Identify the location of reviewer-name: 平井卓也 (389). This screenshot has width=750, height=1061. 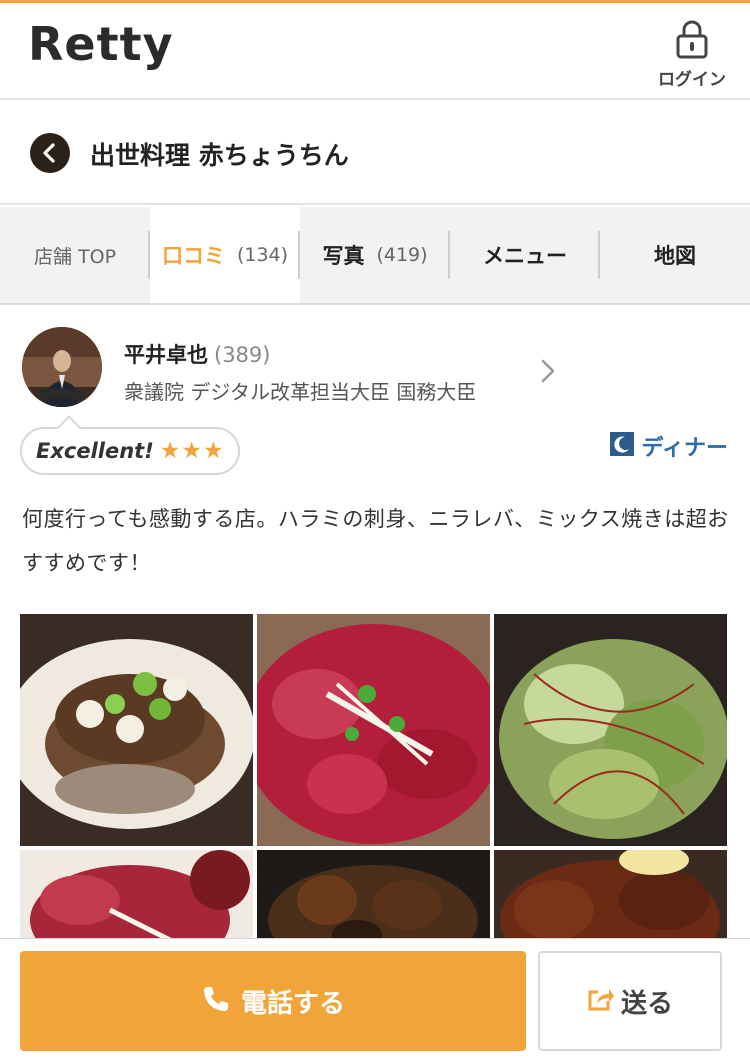
(197, 354).